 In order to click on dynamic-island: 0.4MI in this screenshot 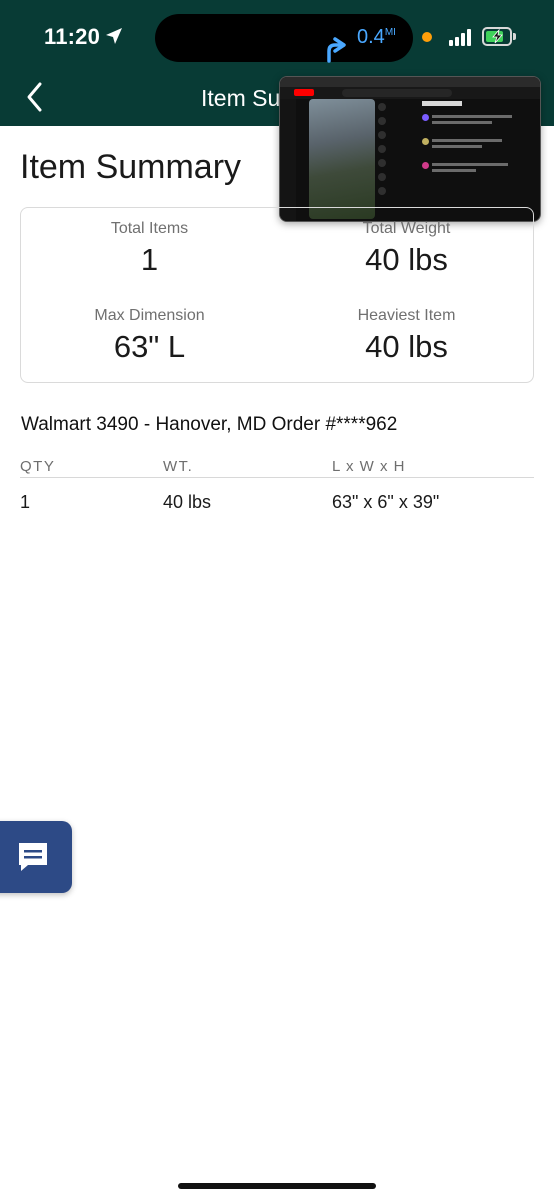, I will do `click(284, 38)`.